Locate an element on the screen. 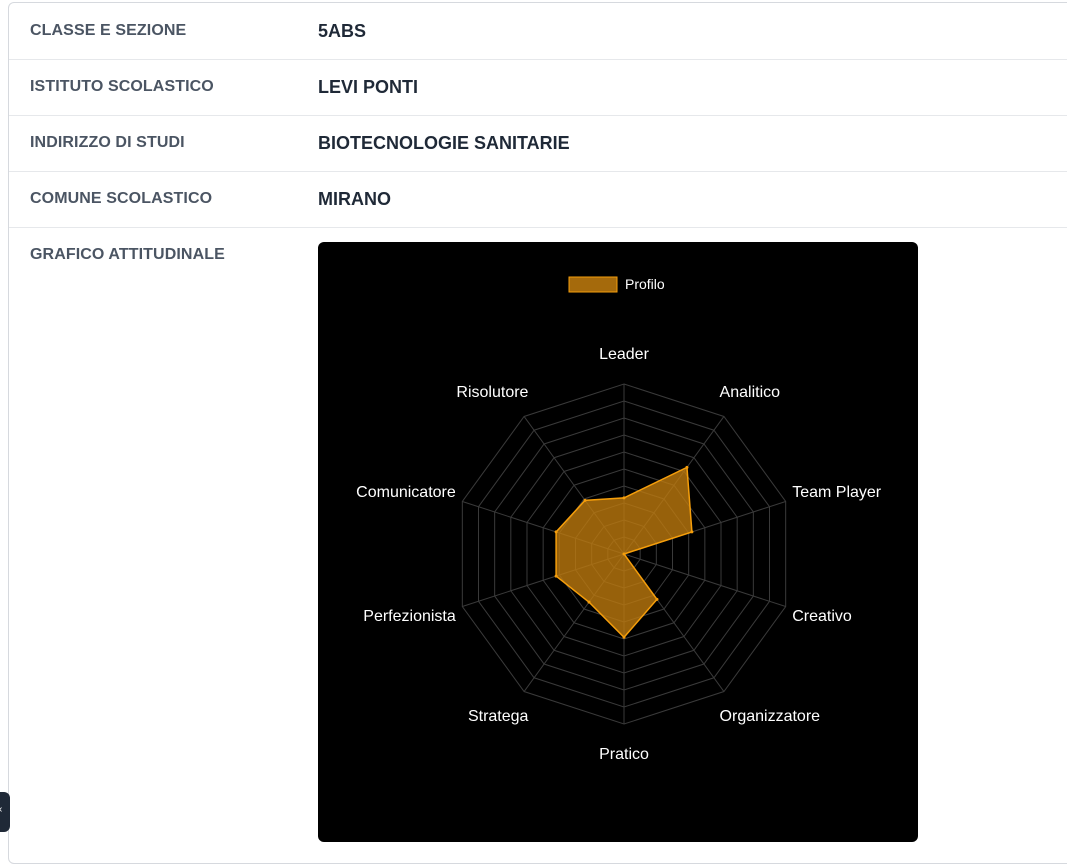  school-value: LEVI PONTI is located at coordinates (368, 87).